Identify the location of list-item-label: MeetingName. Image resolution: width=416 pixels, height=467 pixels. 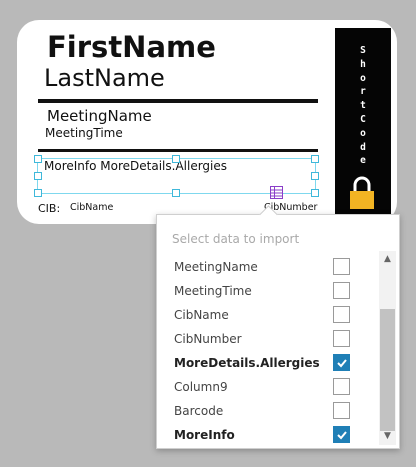
(216, 267).